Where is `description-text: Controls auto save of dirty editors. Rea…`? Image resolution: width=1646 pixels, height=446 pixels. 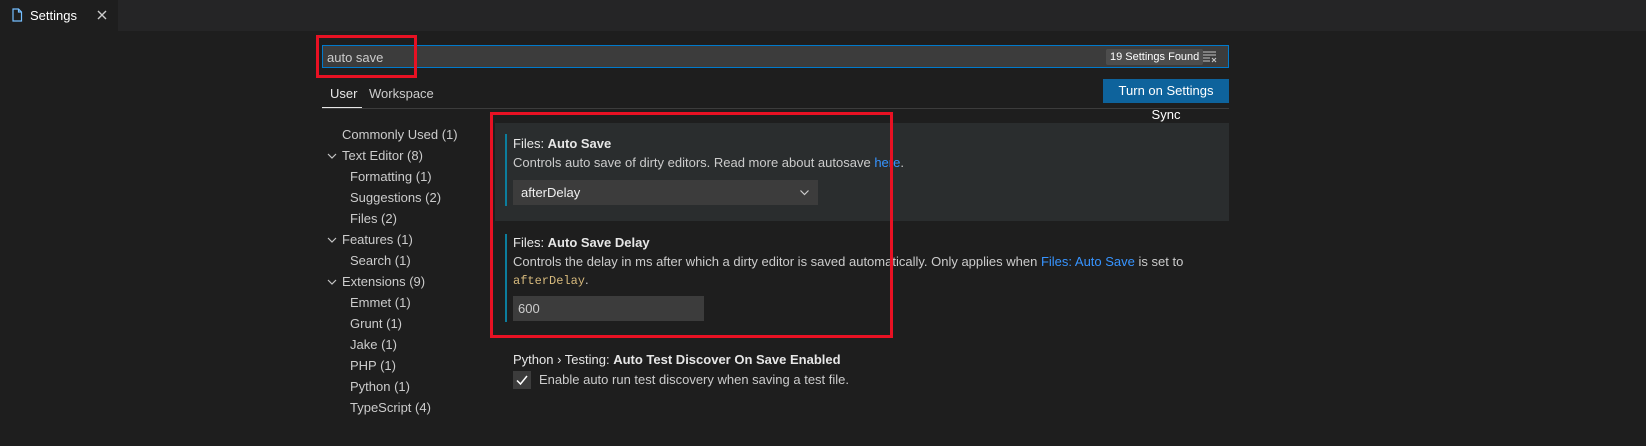 description-text: Controls auto save of dirty editors. Rea… is located at coordinates (694, 162).